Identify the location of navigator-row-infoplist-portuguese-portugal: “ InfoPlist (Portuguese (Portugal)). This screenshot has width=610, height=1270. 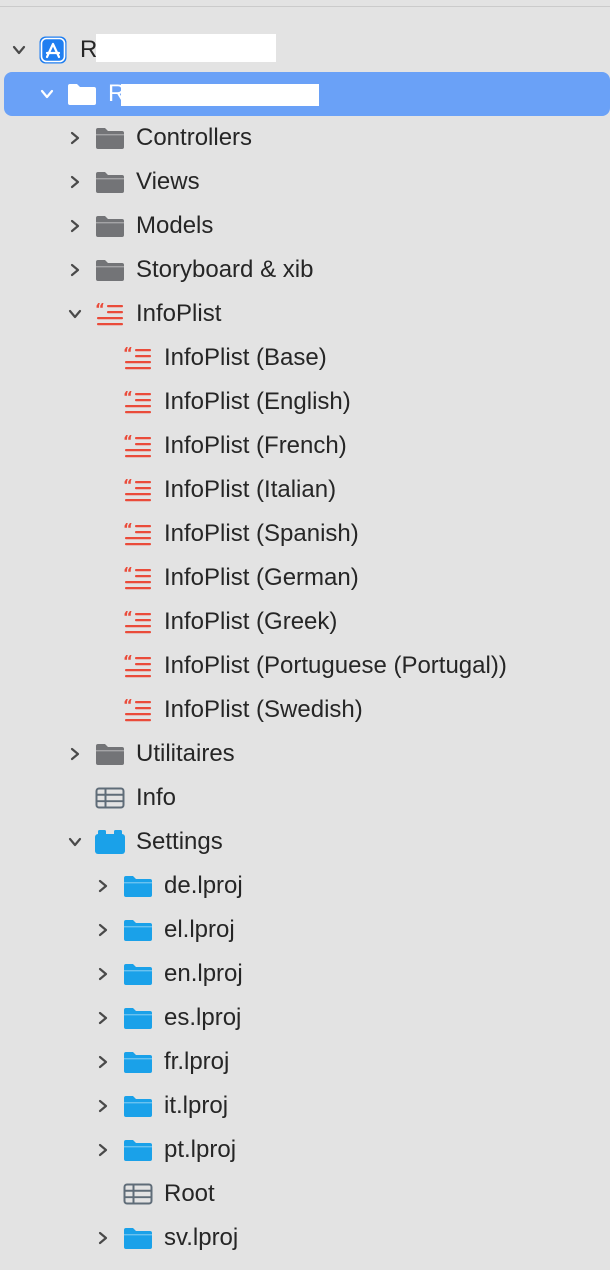
(305, 666).